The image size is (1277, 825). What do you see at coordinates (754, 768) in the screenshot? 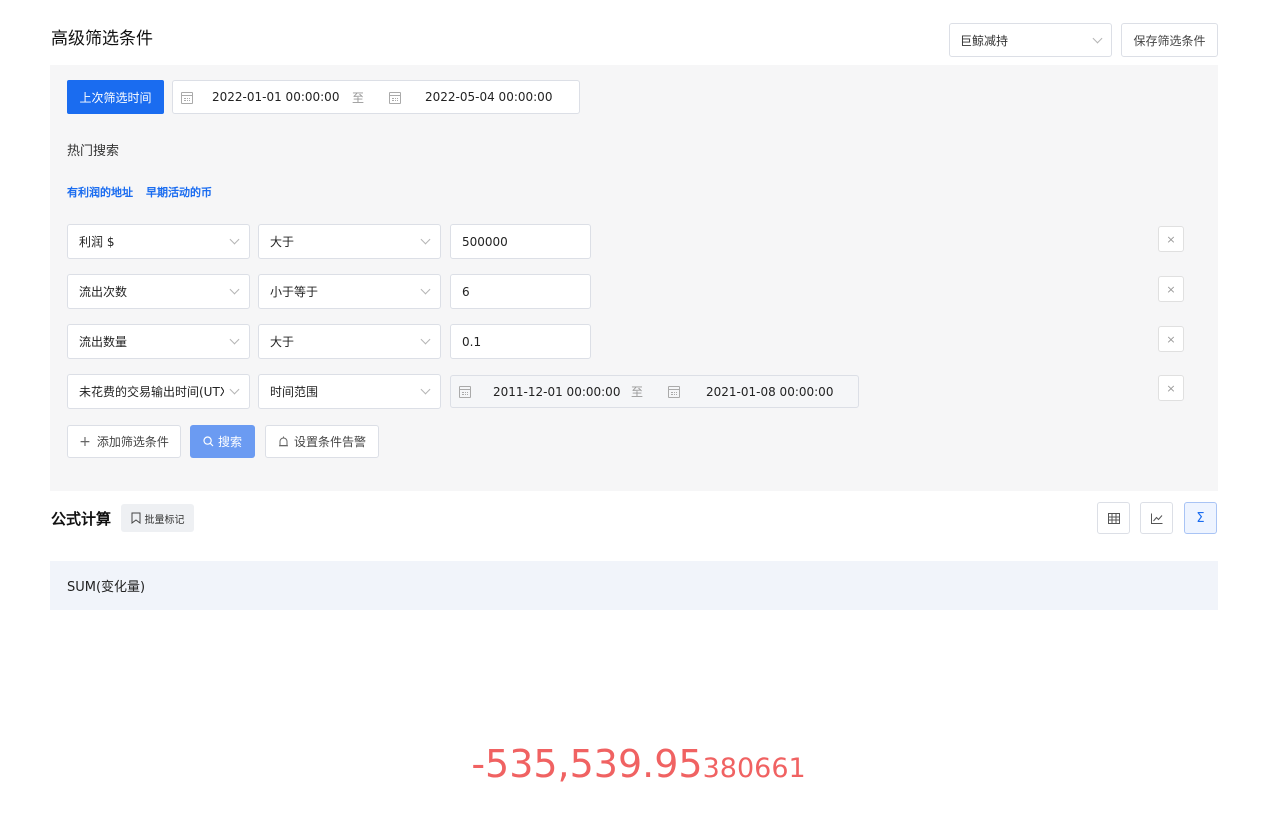
I see `result-tail-digits: 380661` at bounding box center [754, 768].